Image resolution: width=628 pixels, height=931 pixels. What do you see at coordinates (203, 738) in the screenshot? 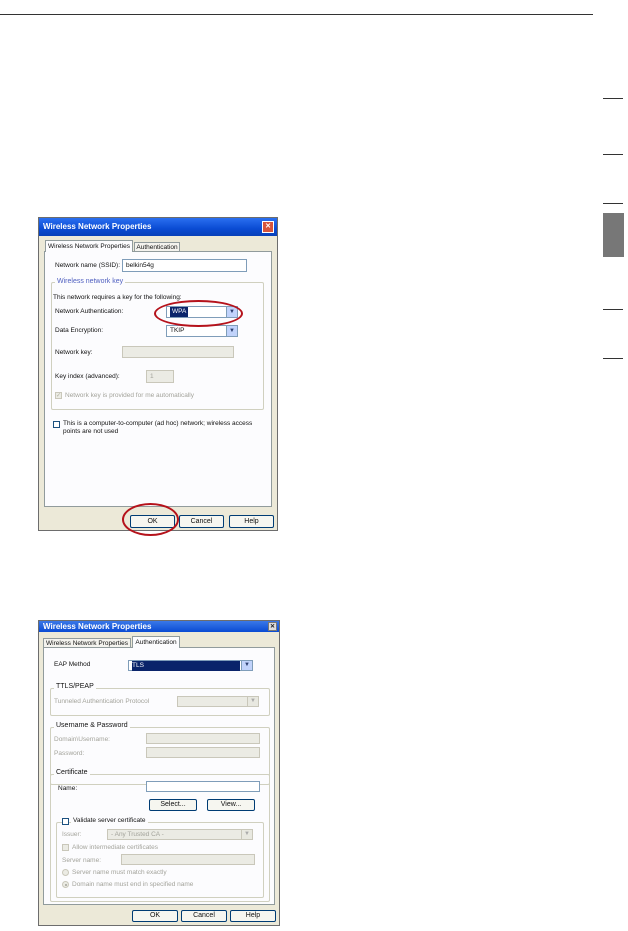
I see `domain-username-input` at bounding box center [203, 738].